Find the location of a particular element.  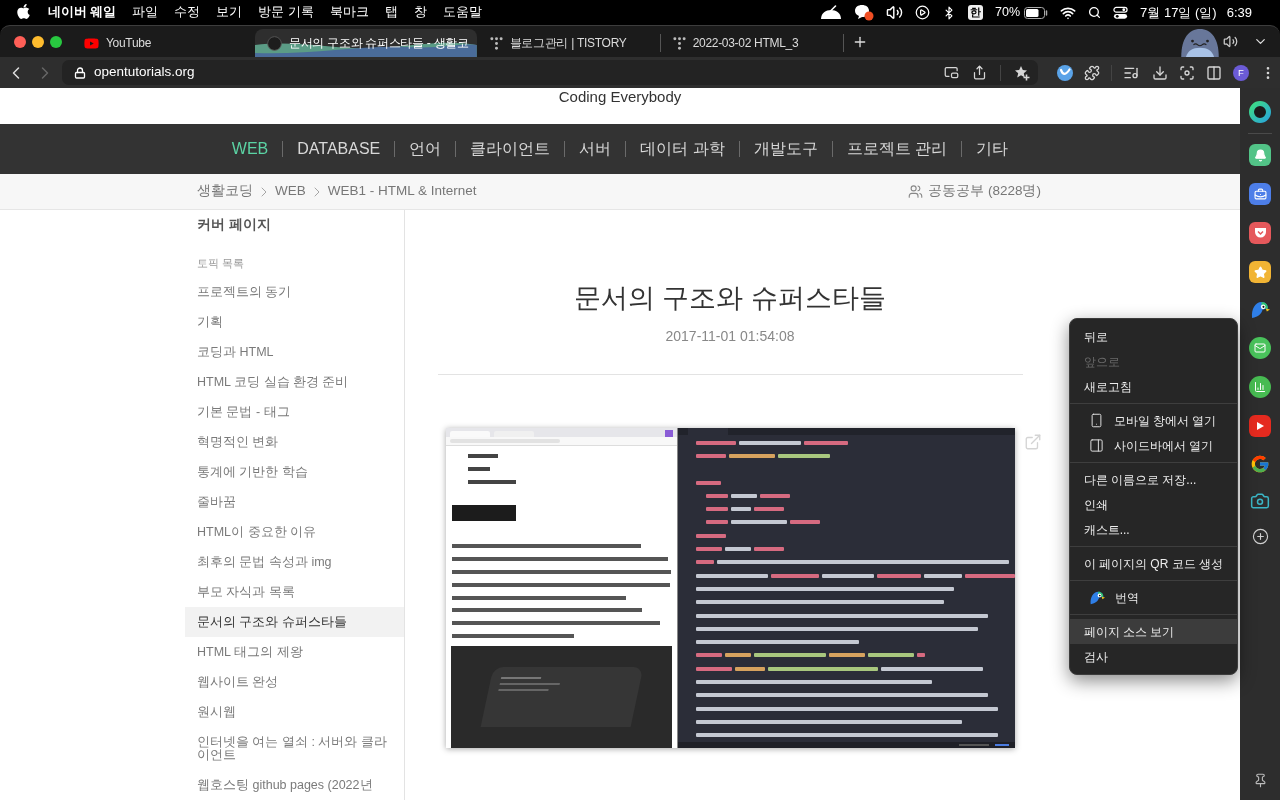

browser-tab: YouTube is located at coordinates (163, 43).